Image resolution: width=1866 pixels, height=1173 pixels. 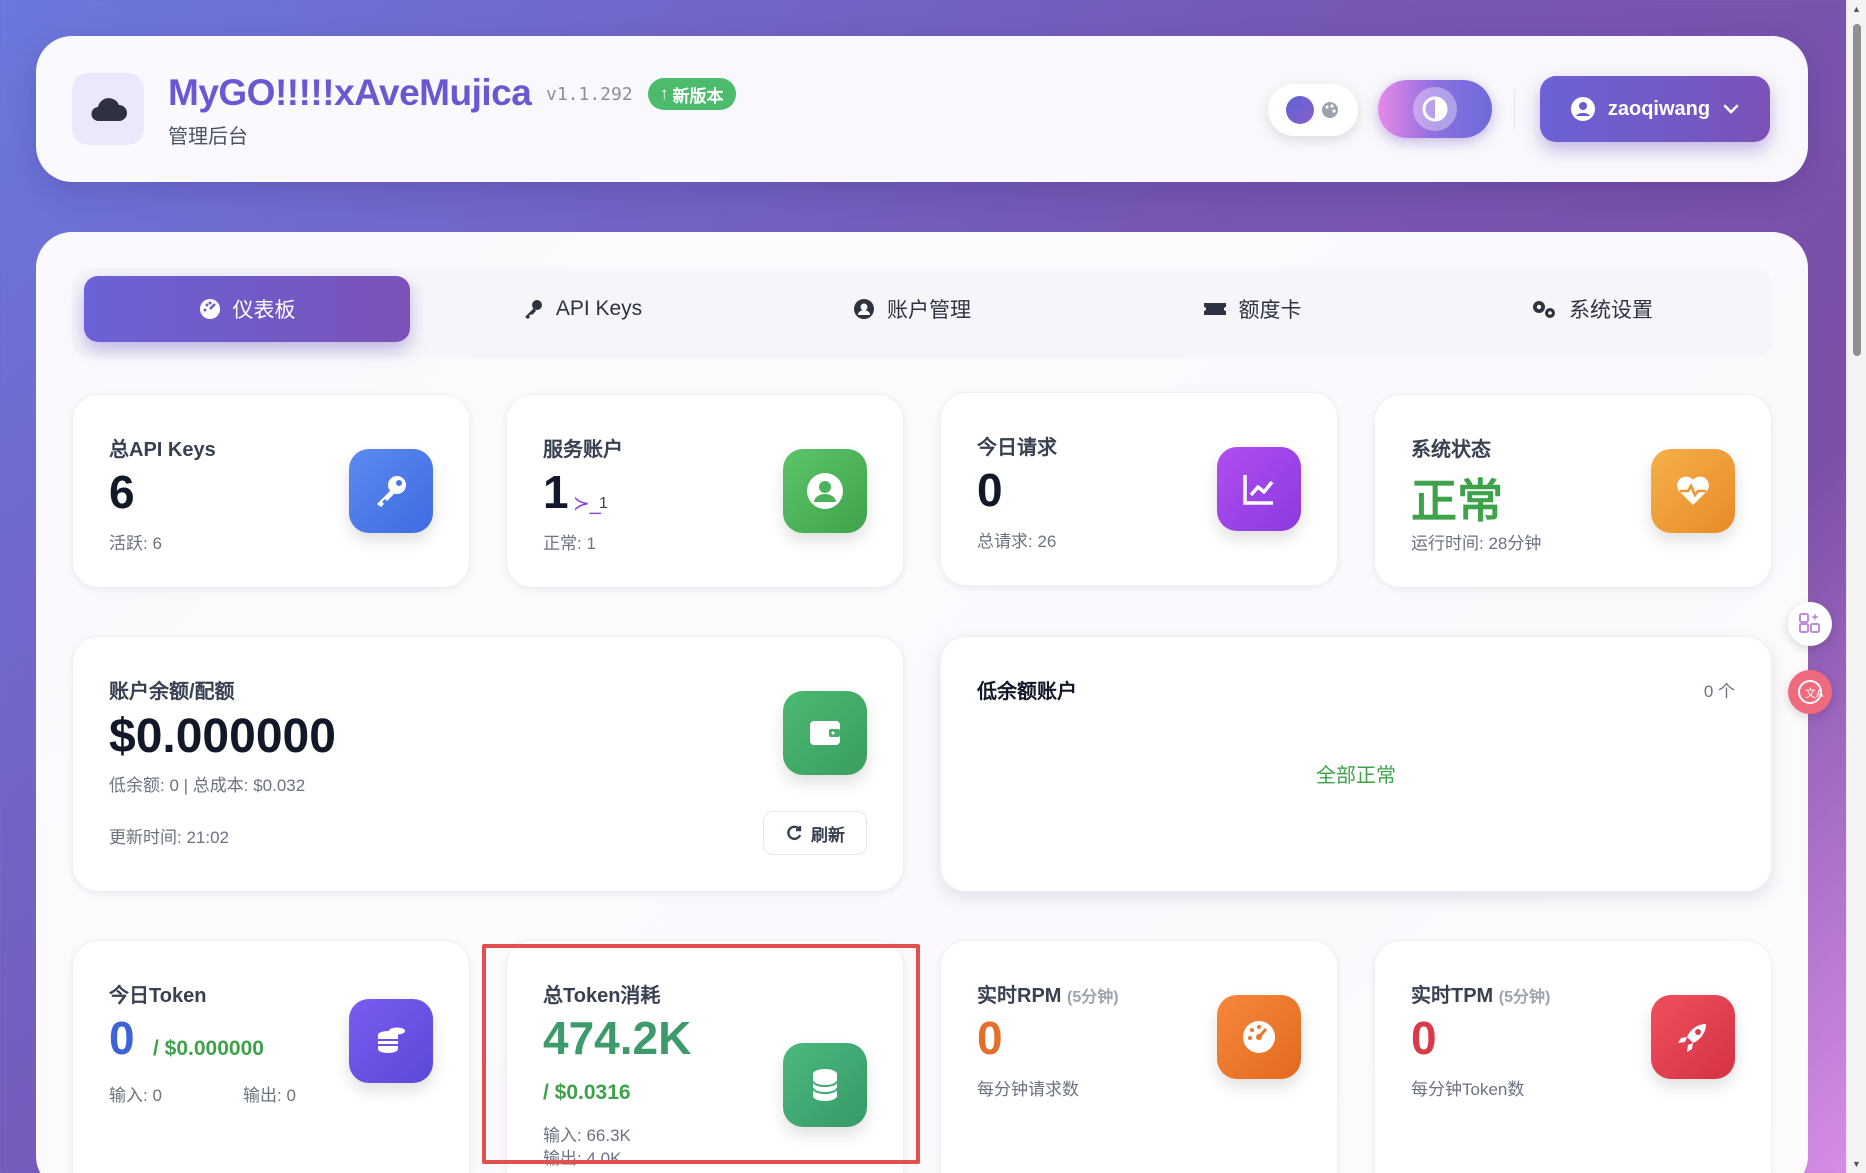 What do you see at coordinates (1330, 110) in the screenshot?
I see `palette-icon` at bounding box center [1330, 110].